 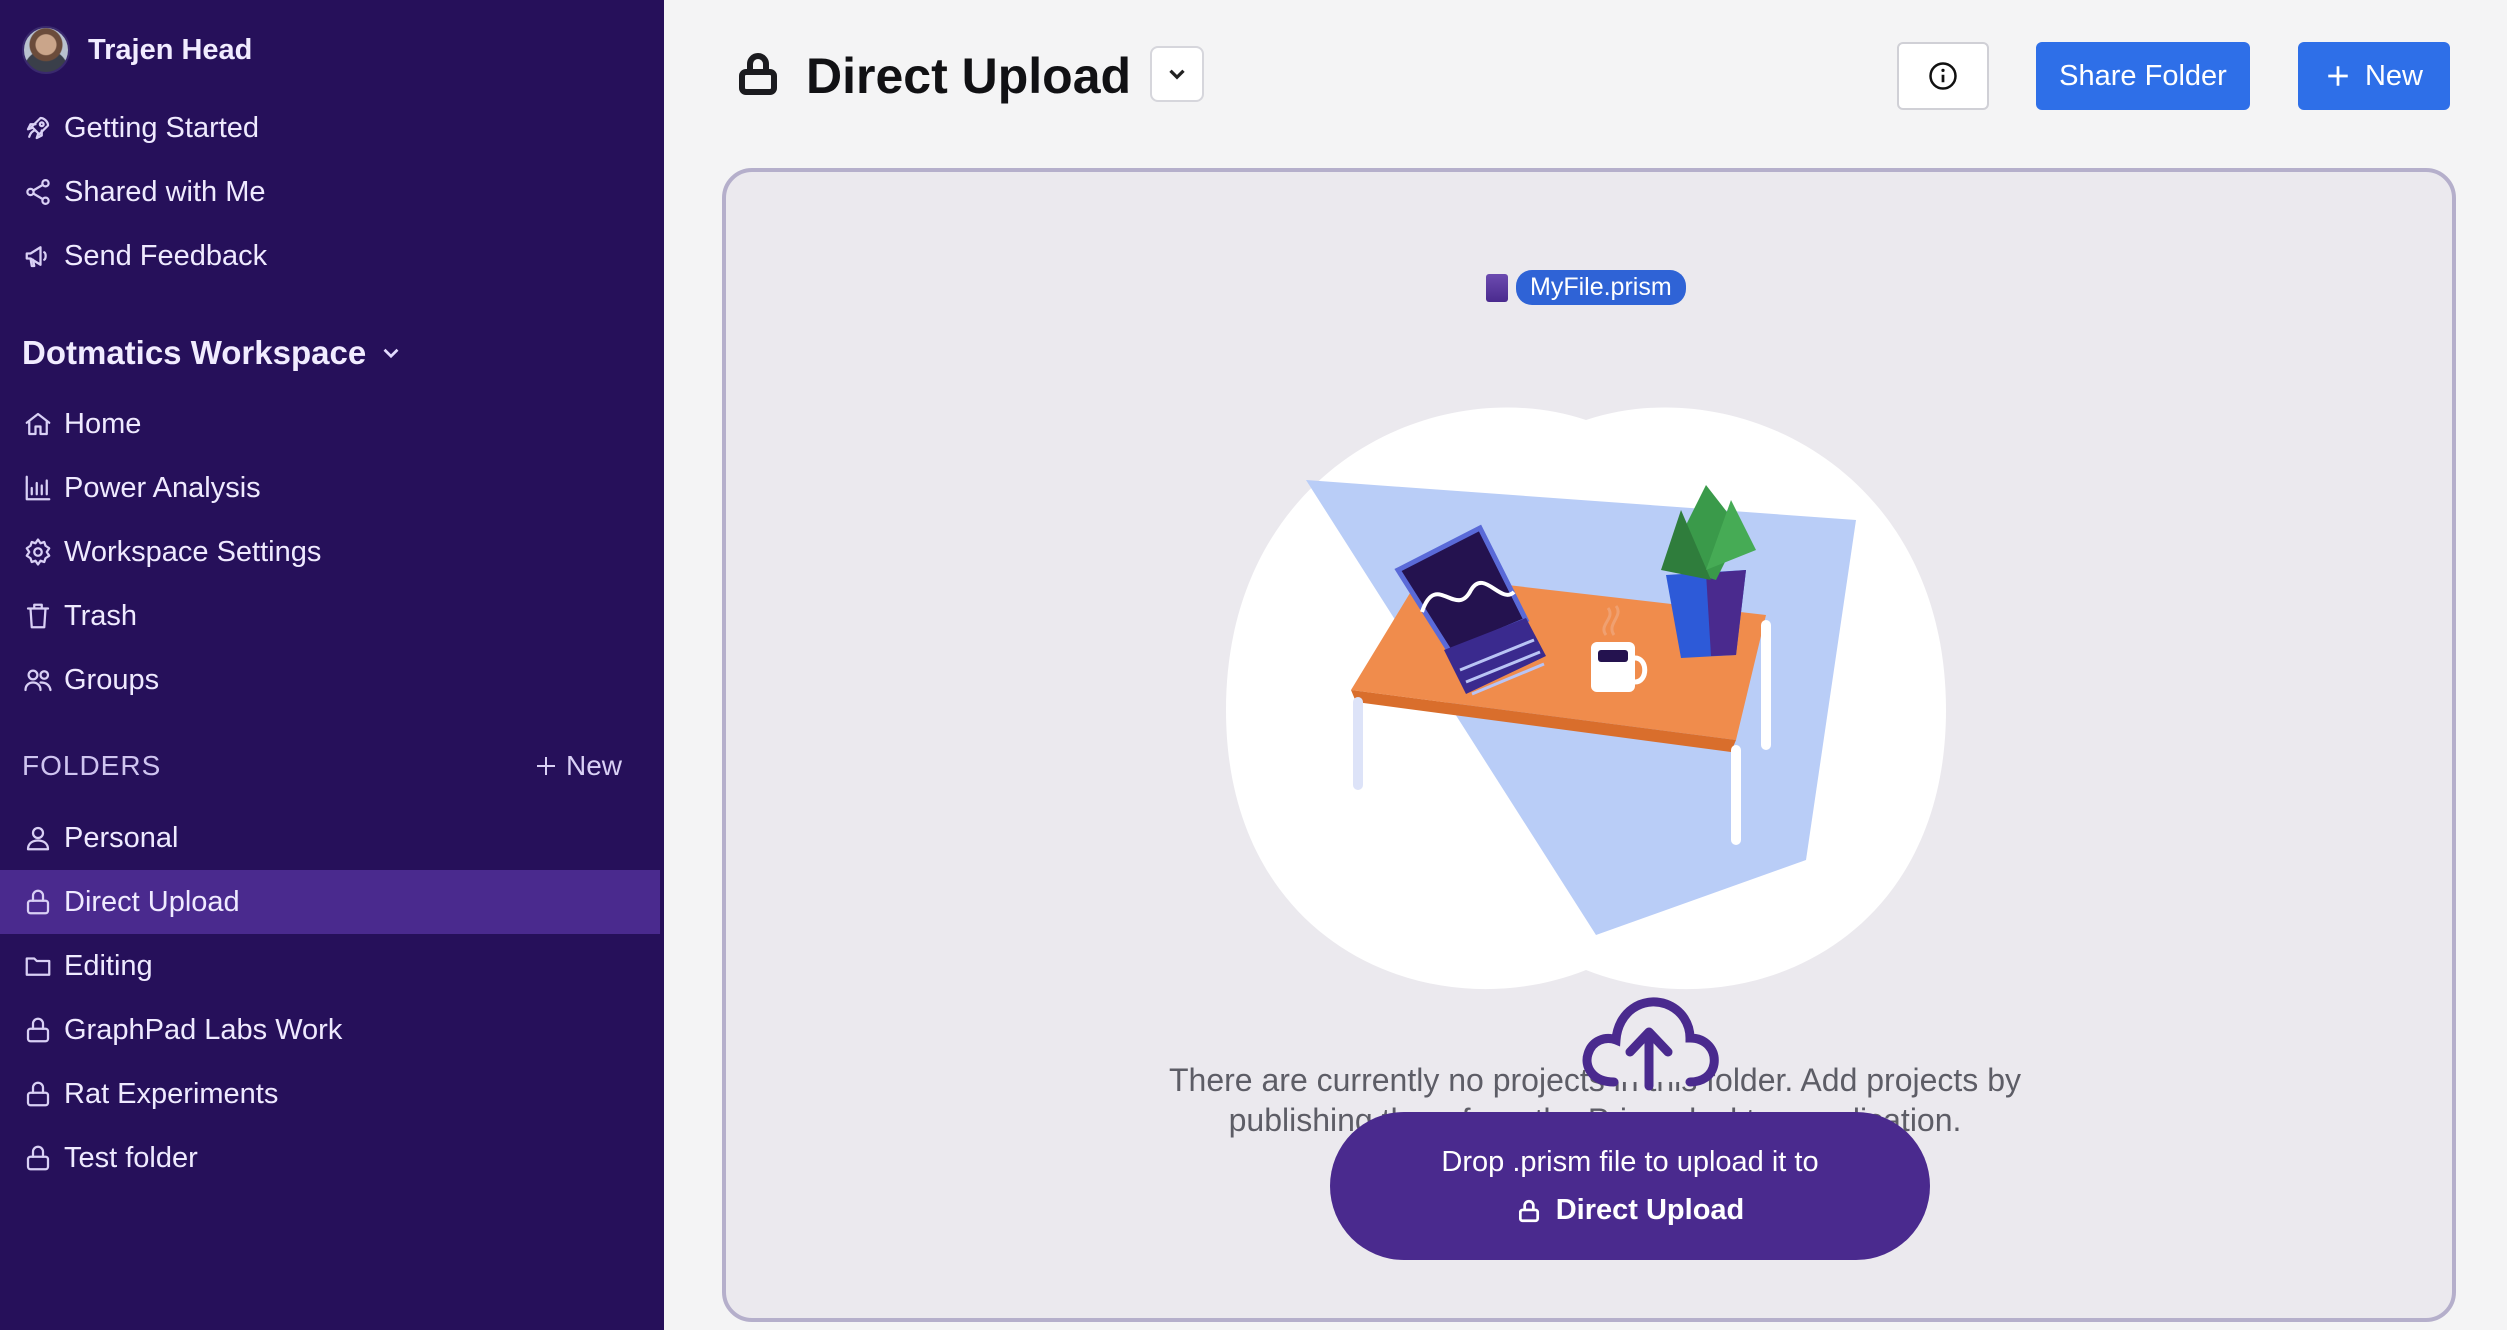 What do you see at coordinates (330, 256) in the screenshot?
I see `sidebar-item-send-feedback: Send Feedback` at bounding box center [330, 256].